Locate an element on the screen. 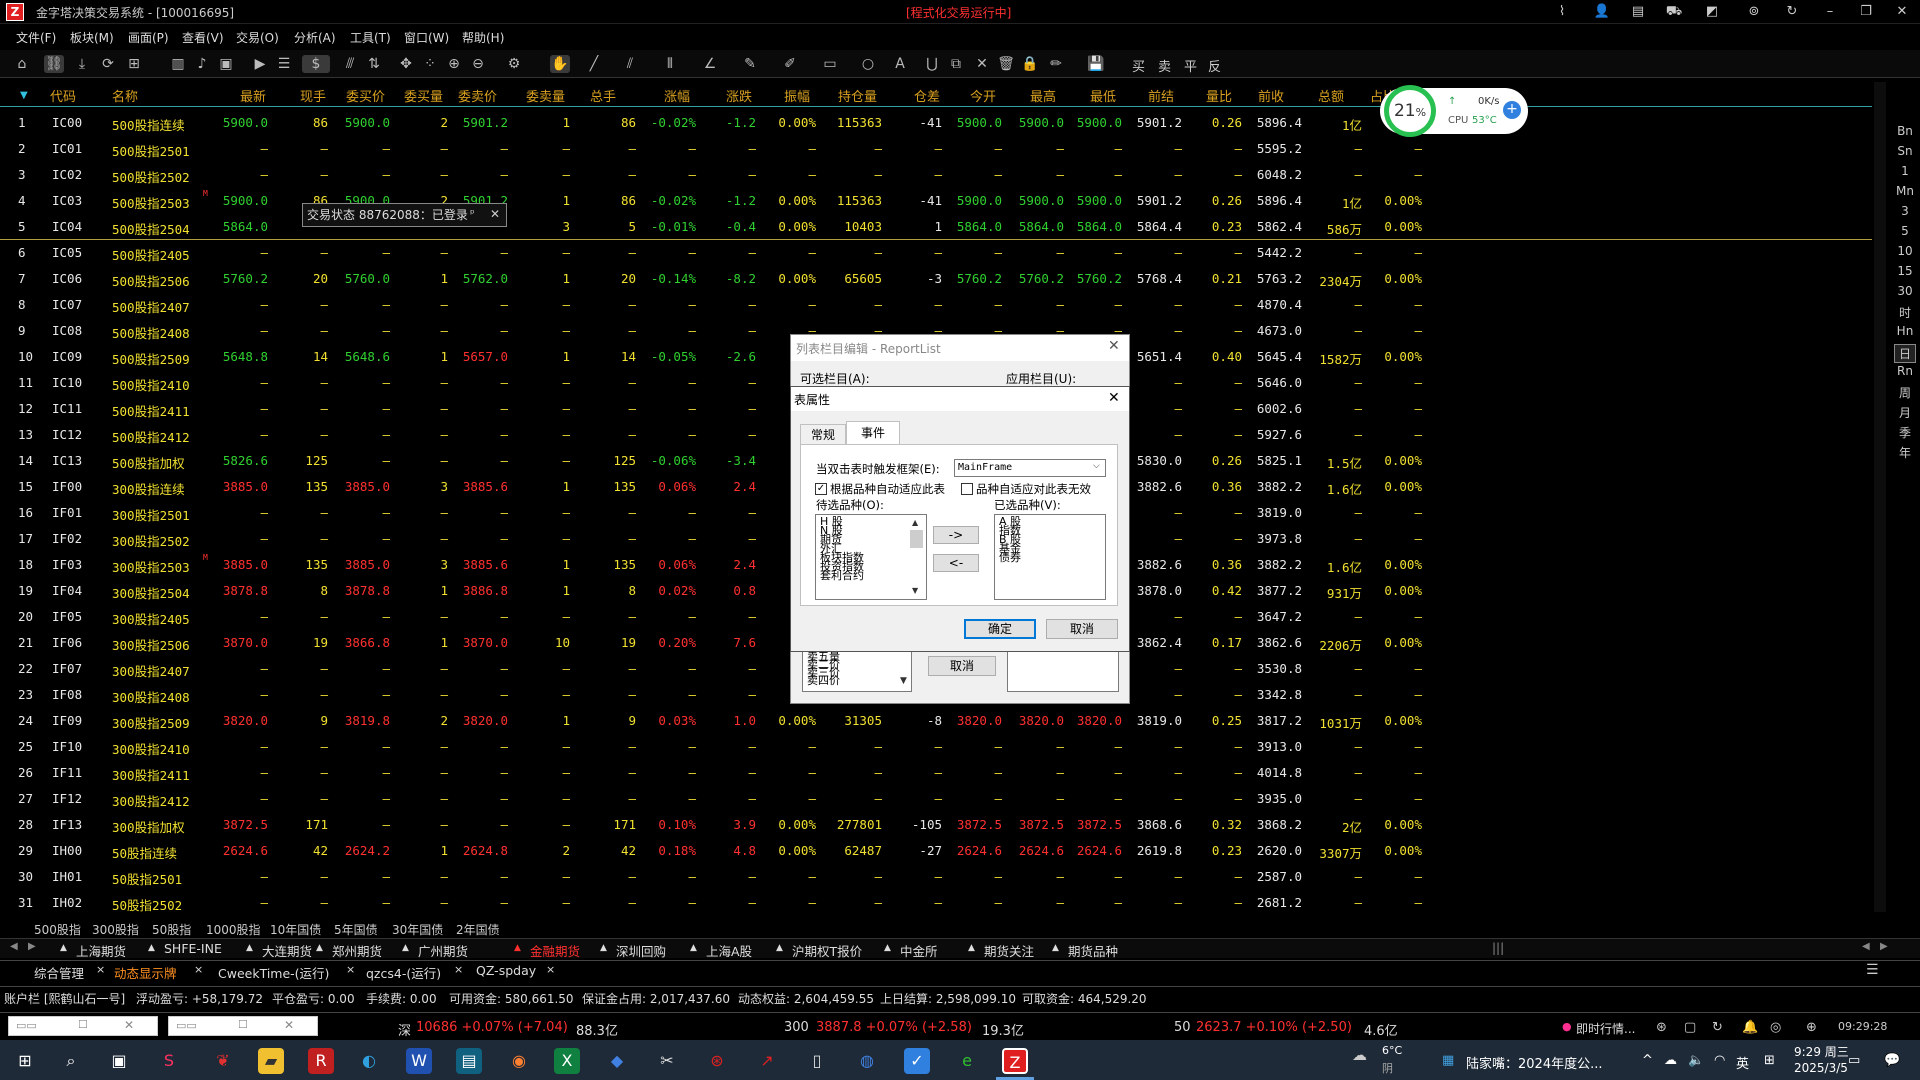 The image size is (1920, 1080). column-header: 仓差 is located at coordinates (927, 95).